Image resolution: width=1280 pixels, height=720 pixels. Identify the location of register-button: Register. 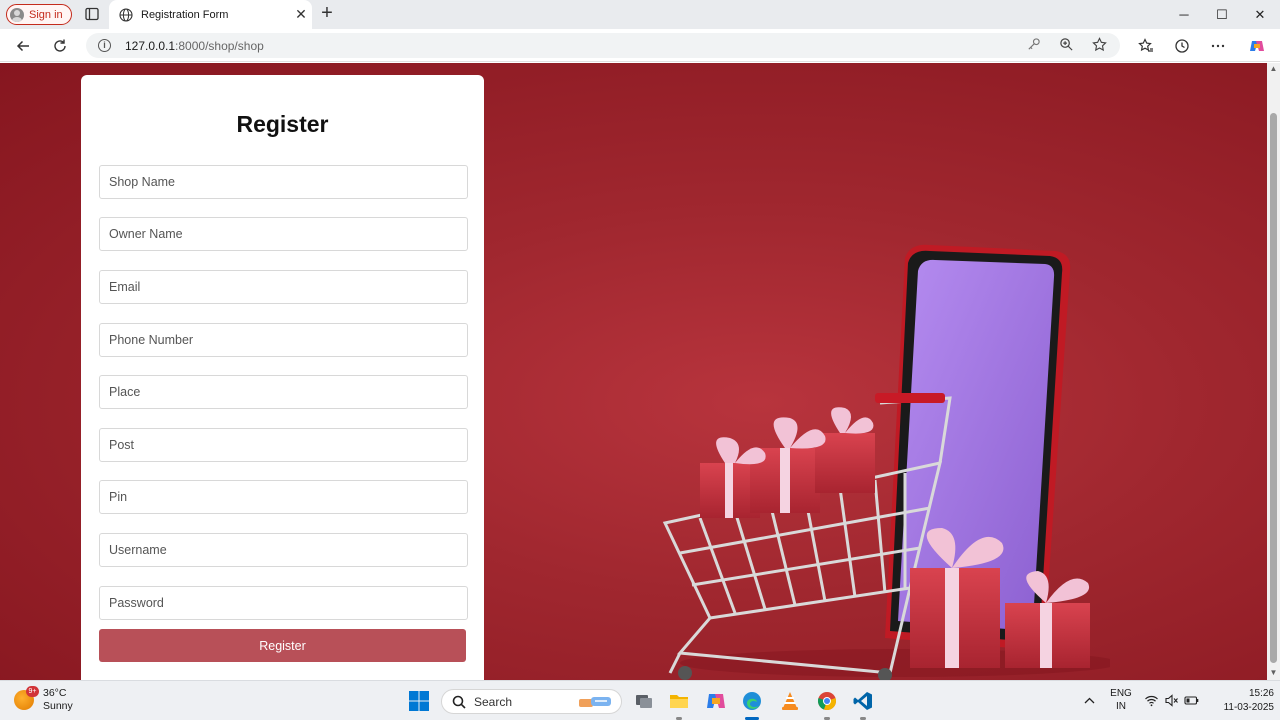
(282, 645).